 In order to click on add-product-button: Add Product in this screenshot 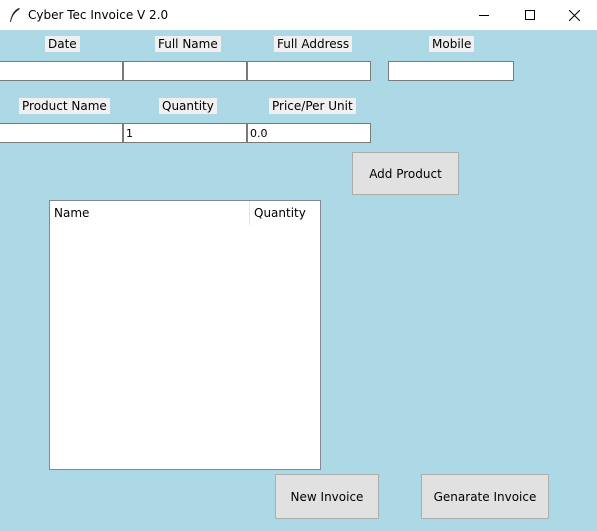, I will do `click(405, 173)`.